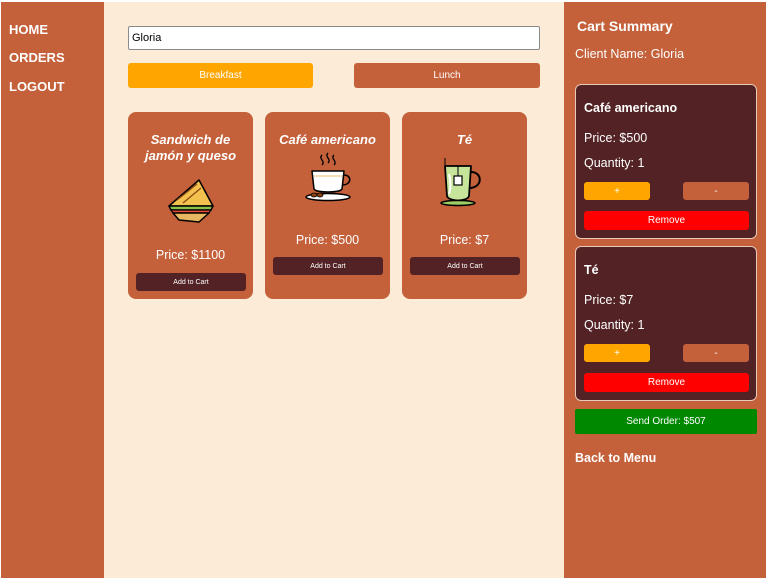  Describe the element at coordinates (631, 108) in the screenshot. I see `cart-item-name: Café americano` at that location.